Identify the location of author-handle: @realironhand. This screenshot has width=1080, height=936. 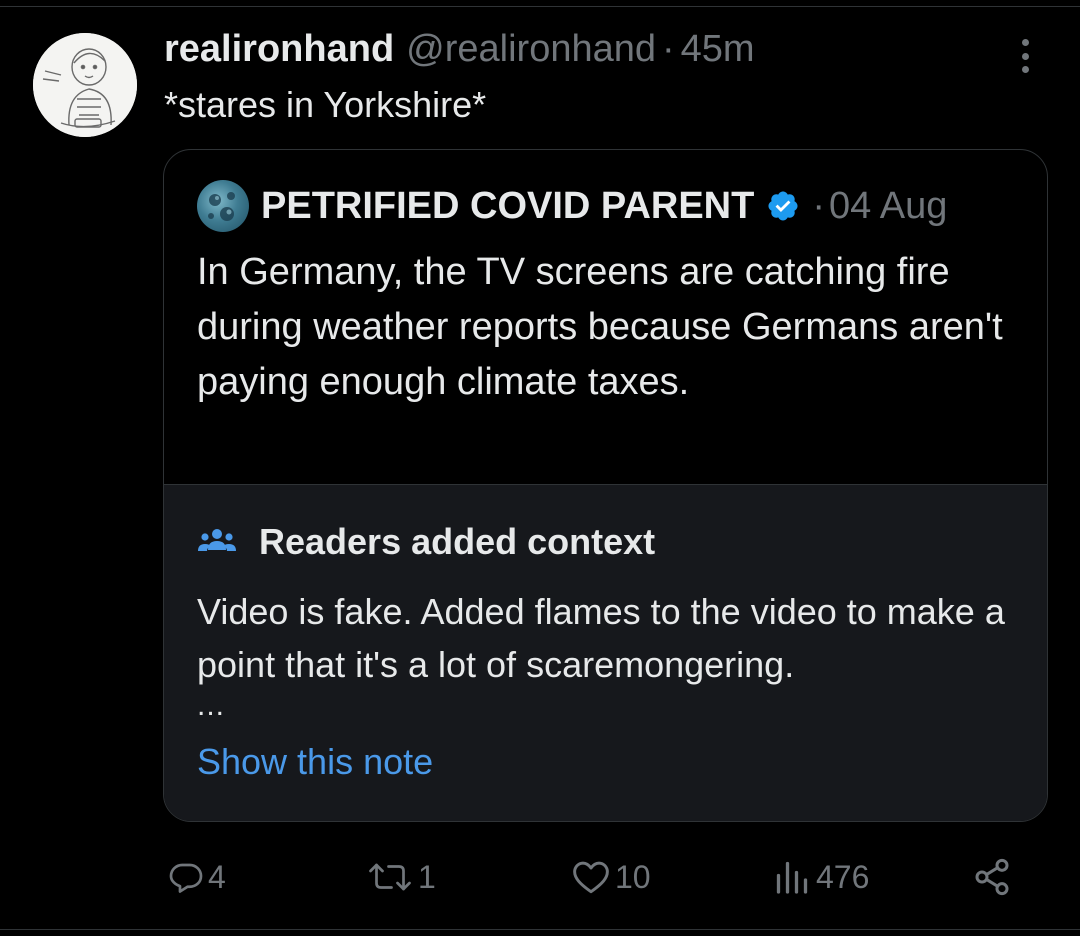
(531, 49).